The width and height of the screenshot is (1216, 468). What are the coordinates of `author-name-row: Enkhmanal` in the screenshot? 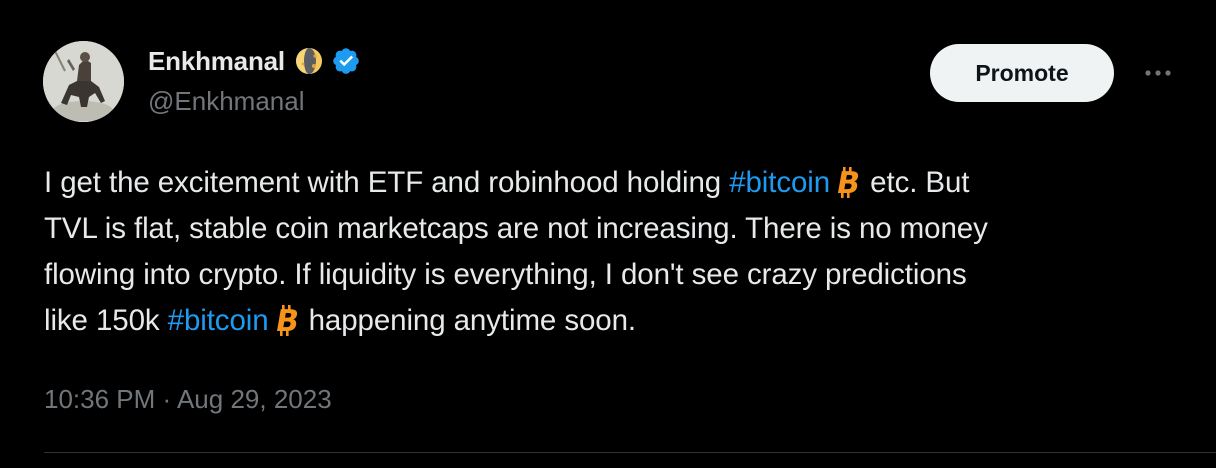 It's located at (254, 61).